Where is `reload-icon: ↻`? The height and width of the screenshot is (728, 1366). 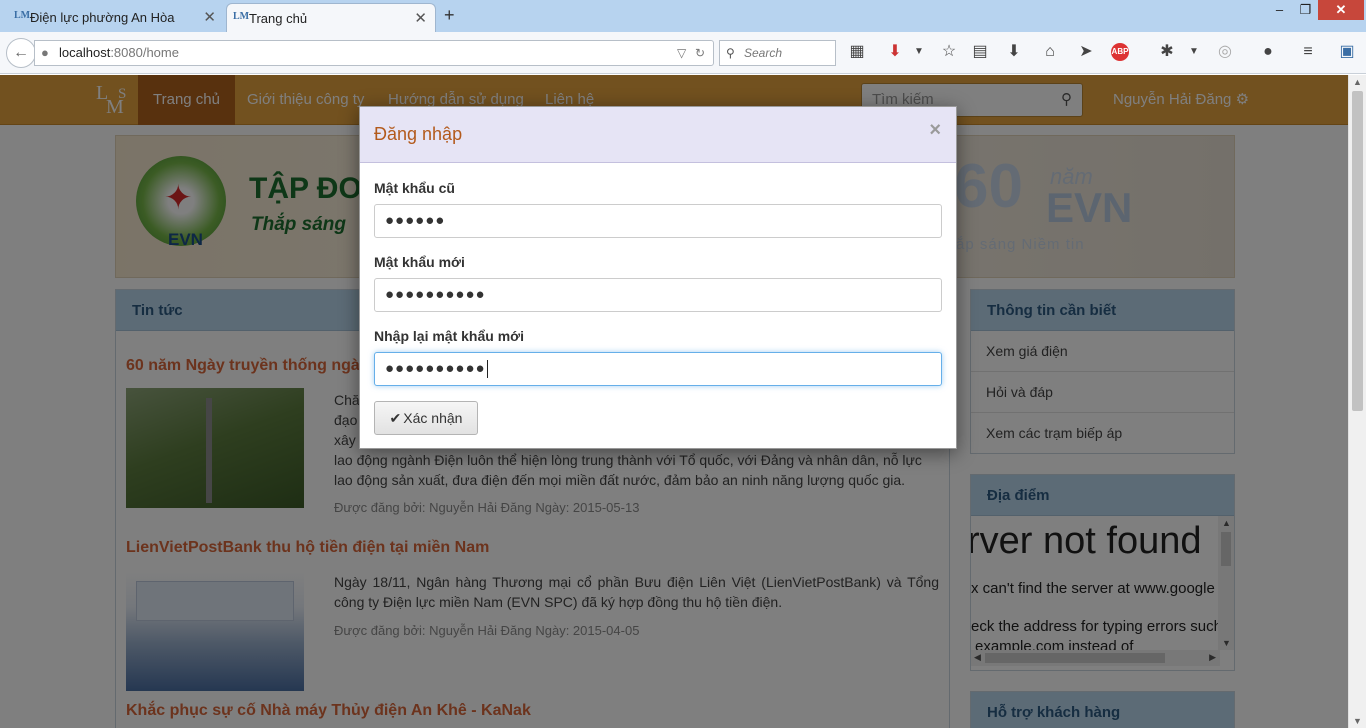 reload-icon: ↻ is located at coordinates (700, 53).